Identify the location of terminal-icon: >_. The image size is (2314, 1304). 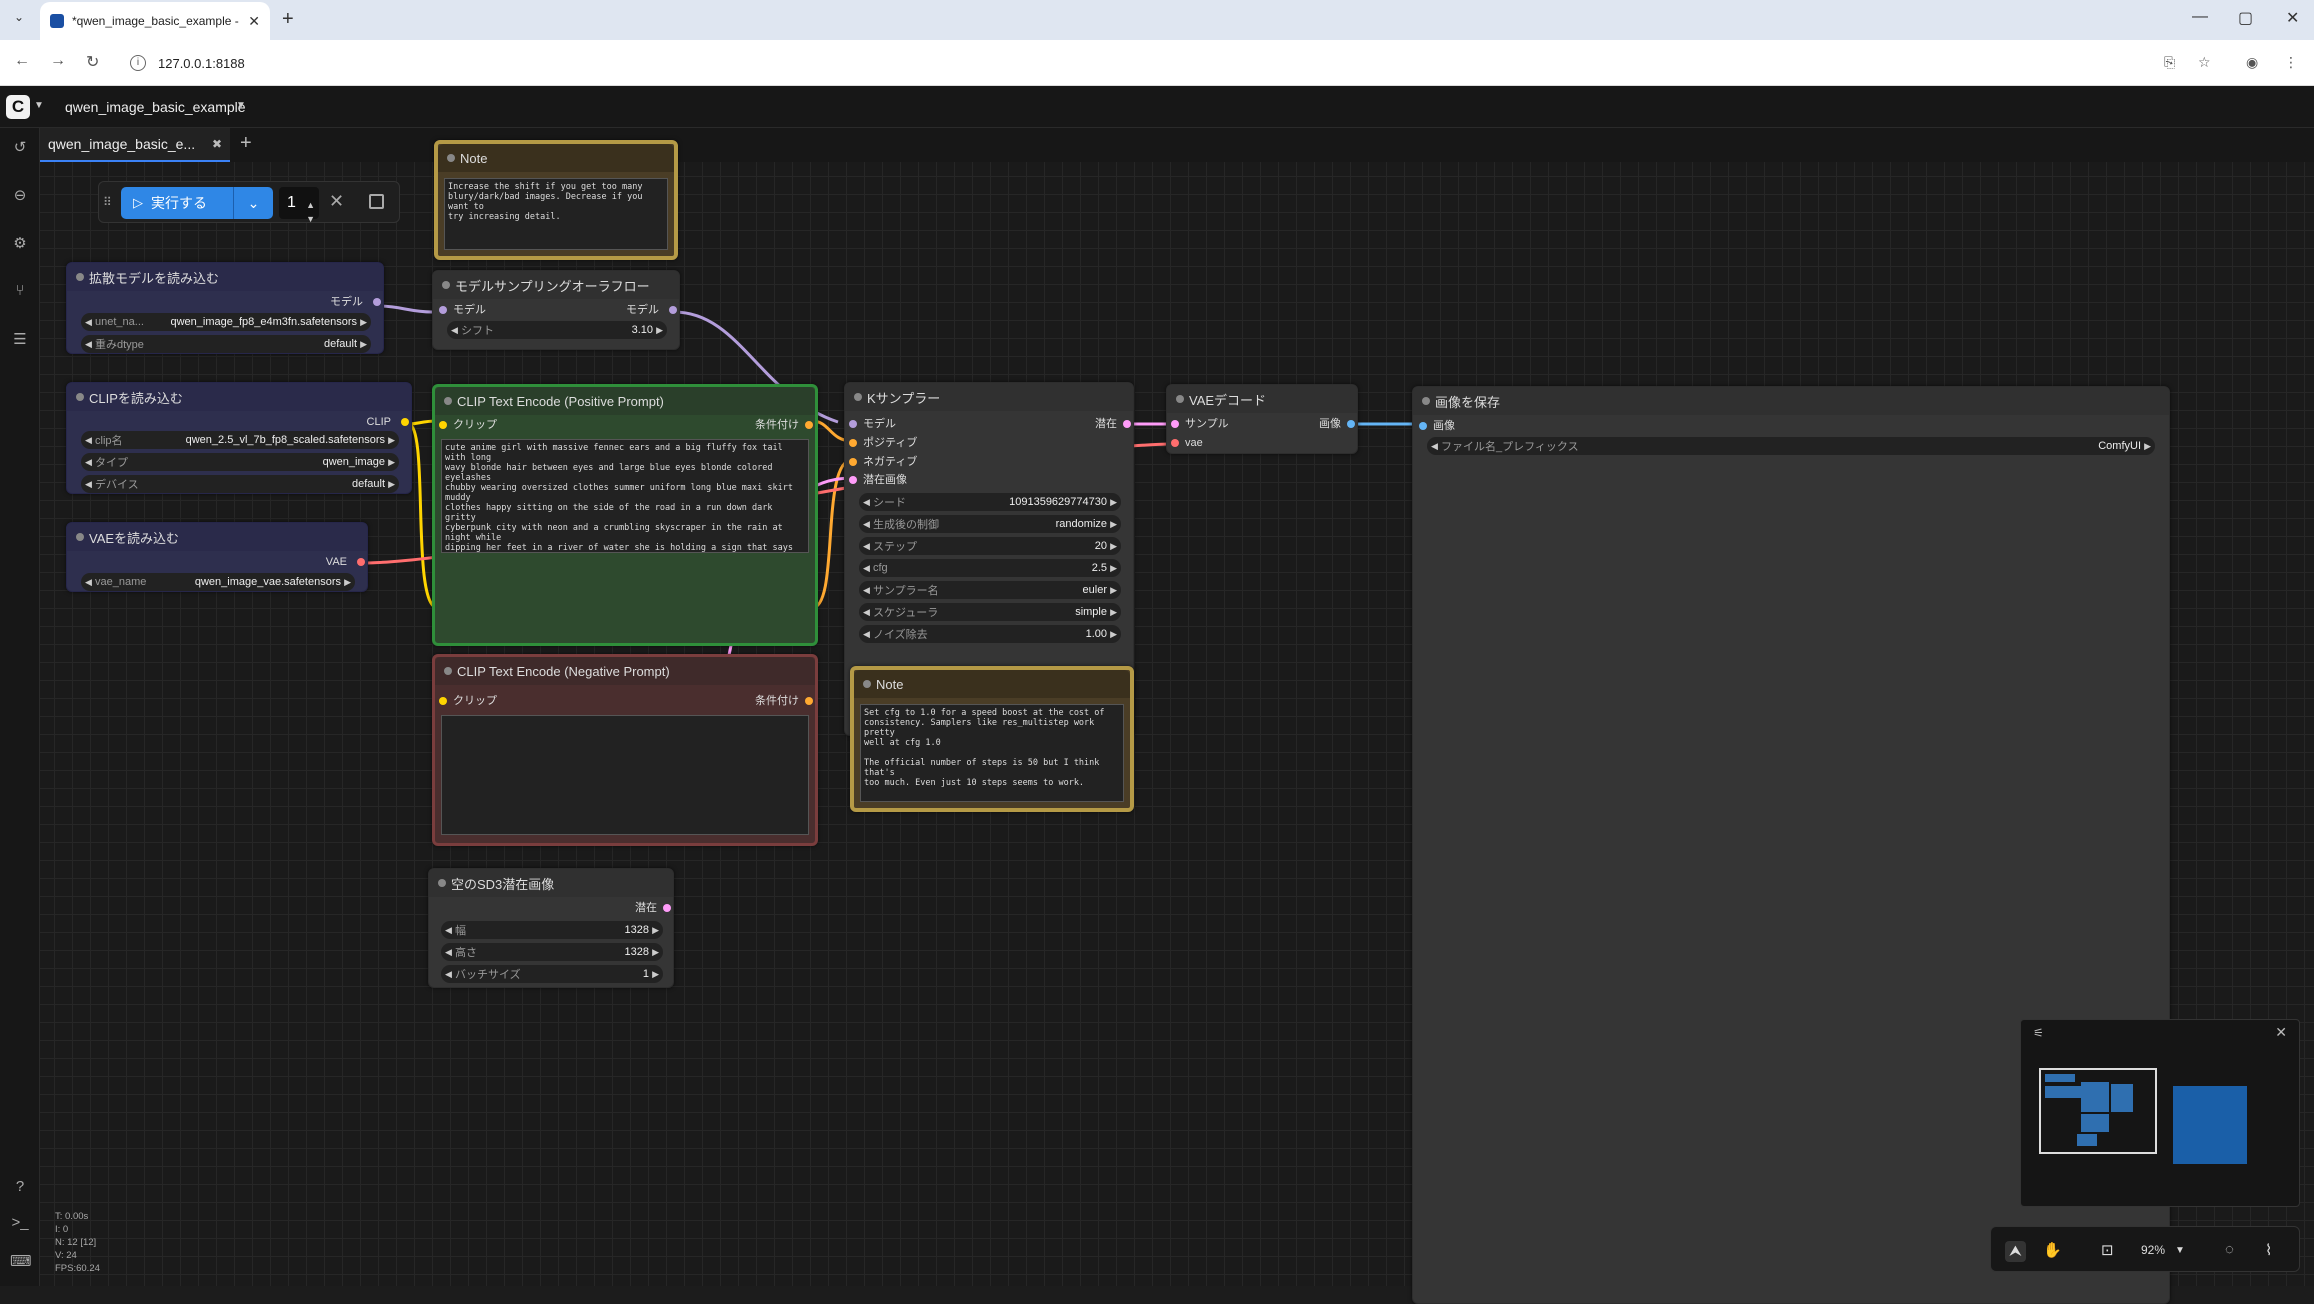
(20, 1224).